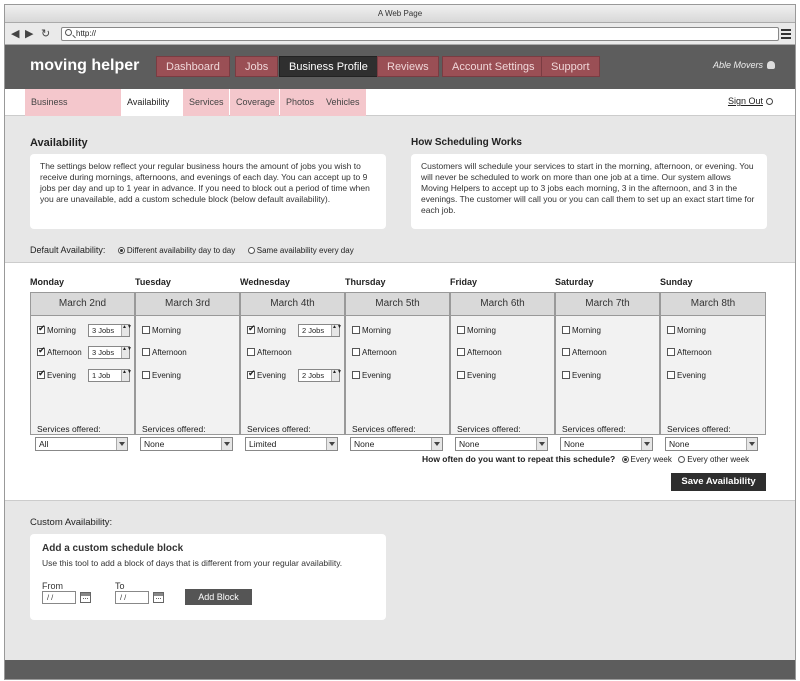  What do you see at coordinates (750, 101) in the screenshot?
I see `sign-out-link: Sign Out` at bounding box center [750, 101].